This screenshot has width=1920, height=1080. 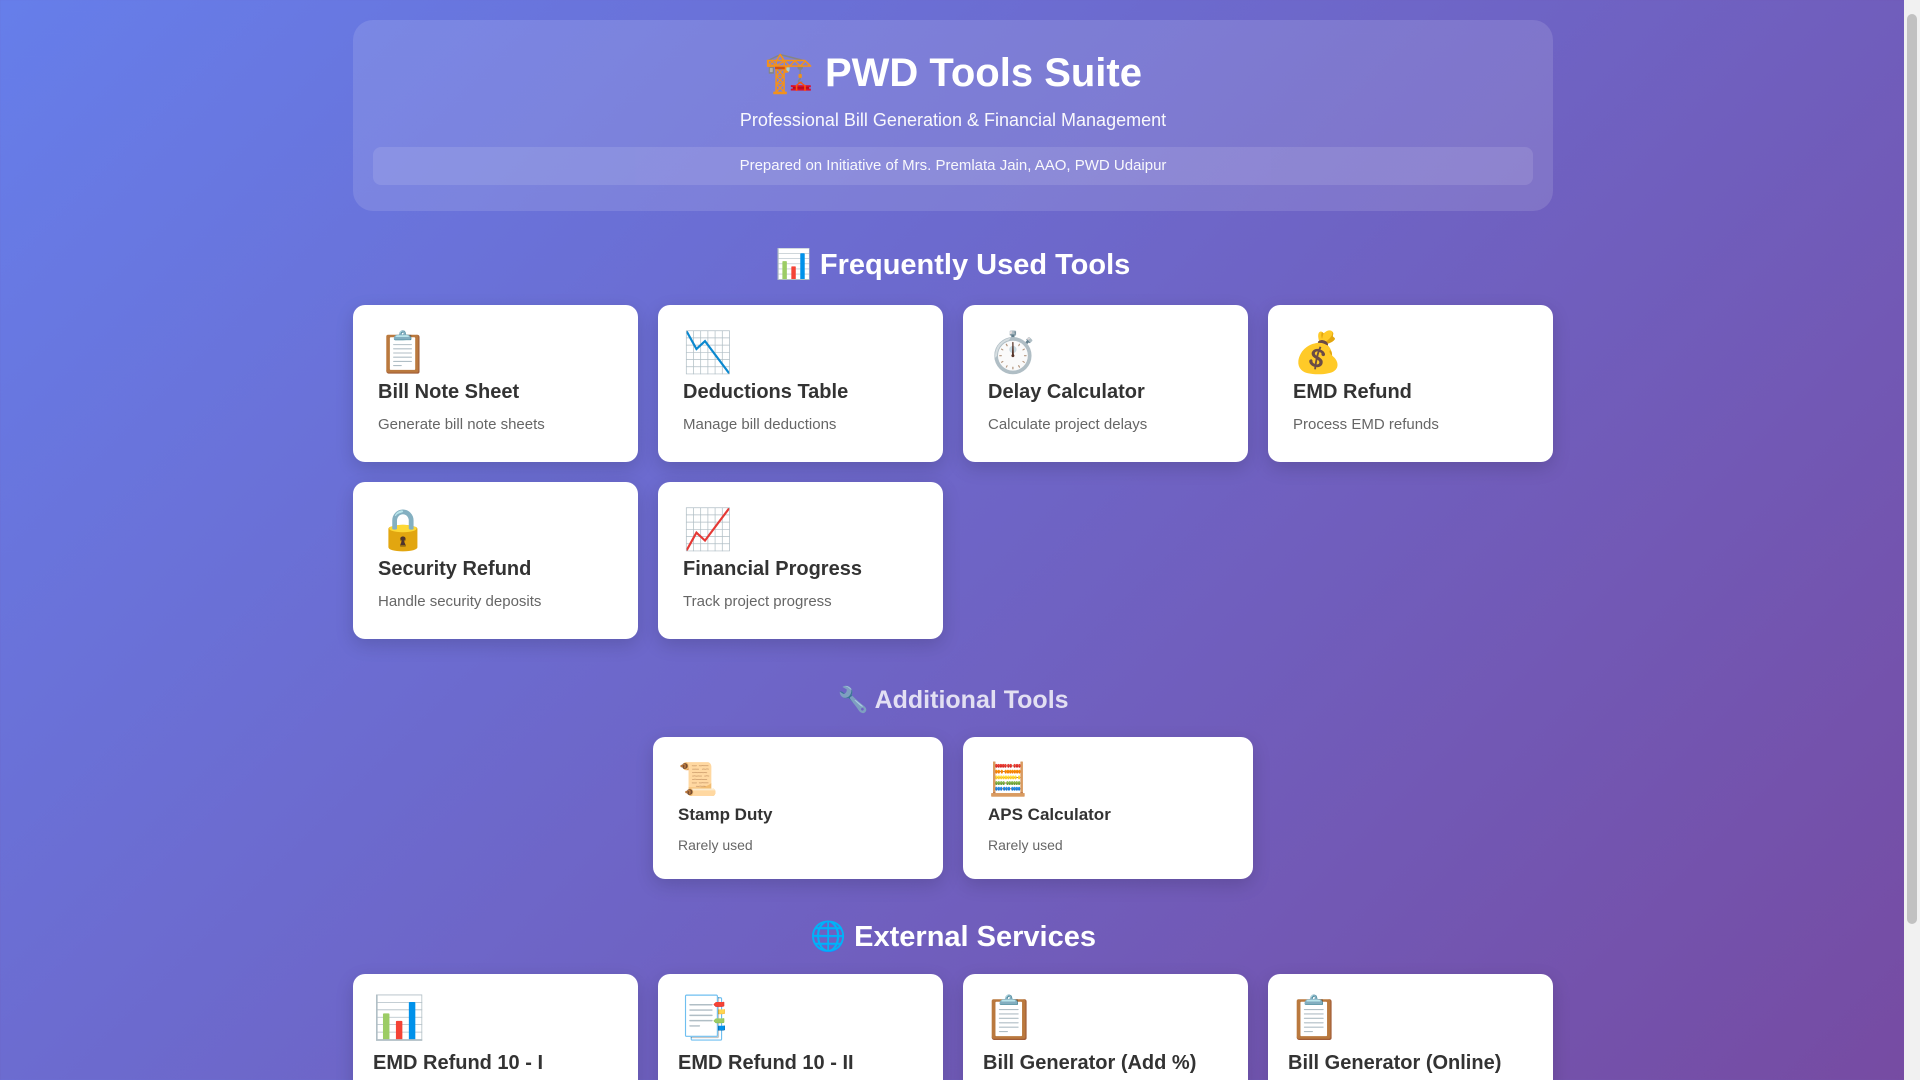 What do you see at coordinates (953, 265) in the screenshot?
I see `frequent-tools-heading: 📊 Frequently Used Tools` at bounding box center [953, 265].